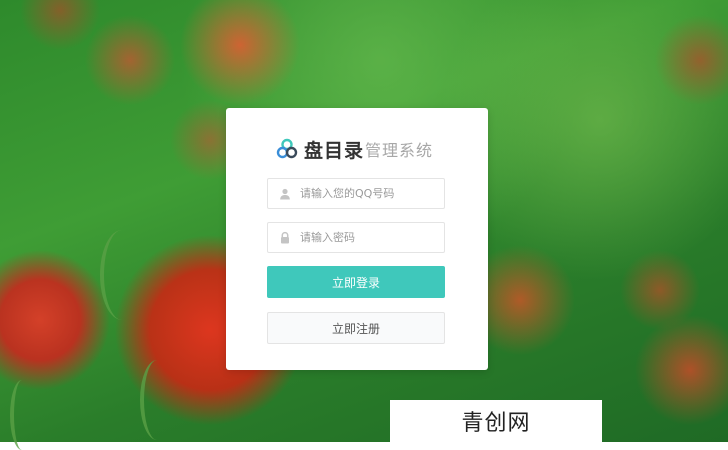 This screenshot has height=450, width=728. I want to click on qq-input, so click(370, 193).